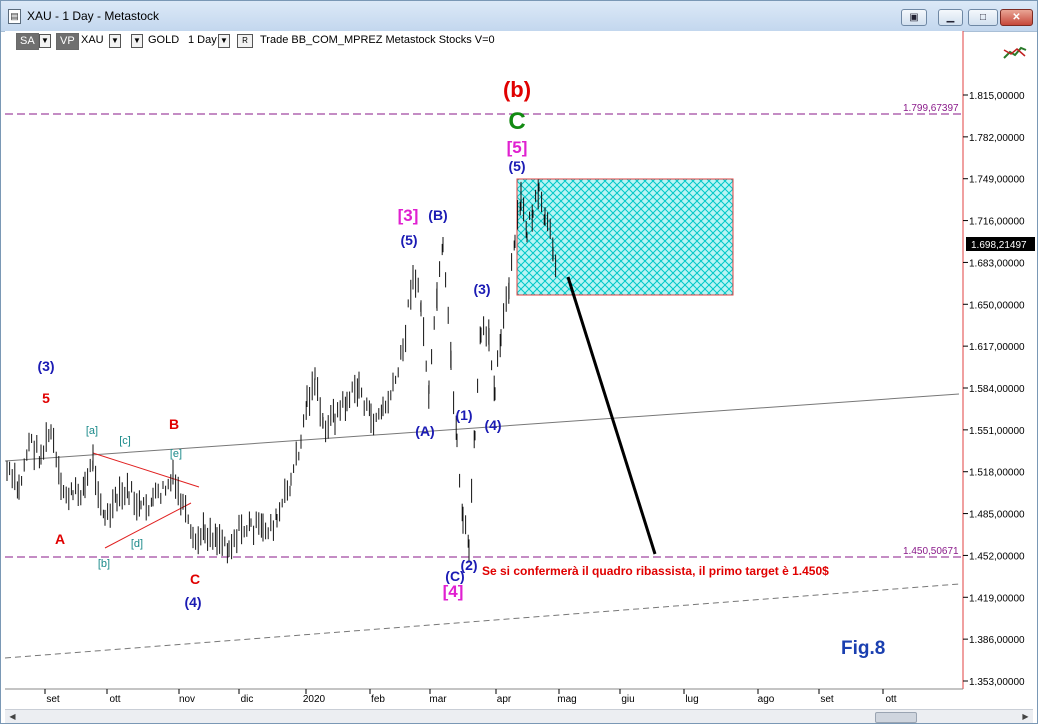 Image resolution: width=1038 pixels, height=724 pixels. What do you see at coordinates (997, 222) in the screenshot?
I see `price-tick-label: 1.716,00000` at bounding box center [997, 222].